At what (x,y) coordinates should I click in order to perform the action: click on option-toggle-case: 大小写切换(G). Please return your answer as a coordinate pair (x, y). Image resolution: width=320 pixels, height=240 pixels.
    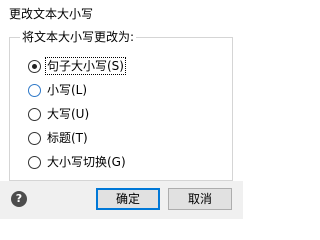
    Looking at the image, I should click on (77, 162).